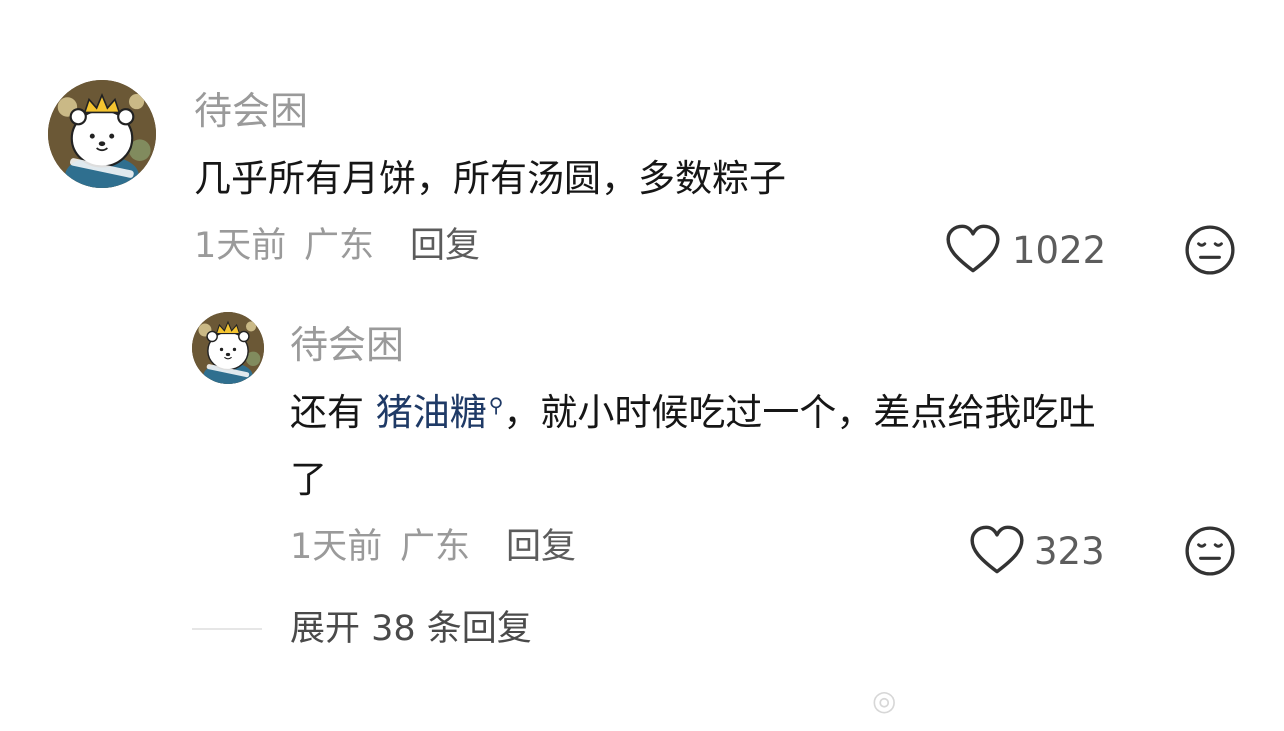 The height and width of the screenshot is (731, 1284). Describe the element at coordinates (884, 700) in the screenshot. I see `watermark-logo: ◎` at that location.